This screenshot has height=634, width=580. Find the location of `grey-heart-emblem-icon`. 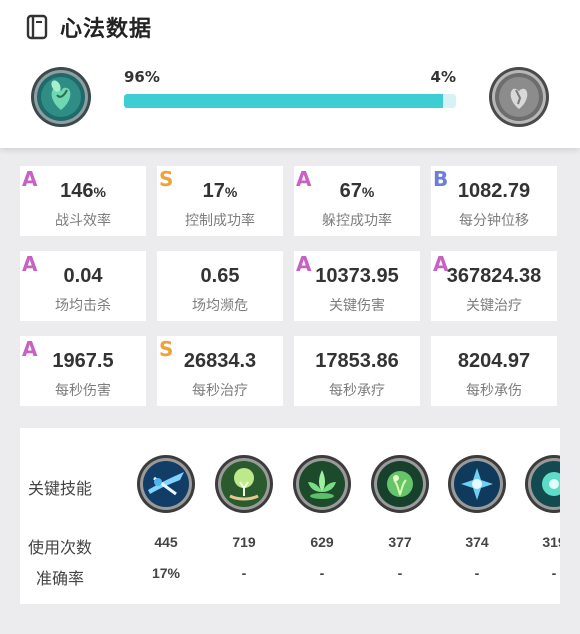

grey-heart-emblem-icon is located at coordinates (519, 97).